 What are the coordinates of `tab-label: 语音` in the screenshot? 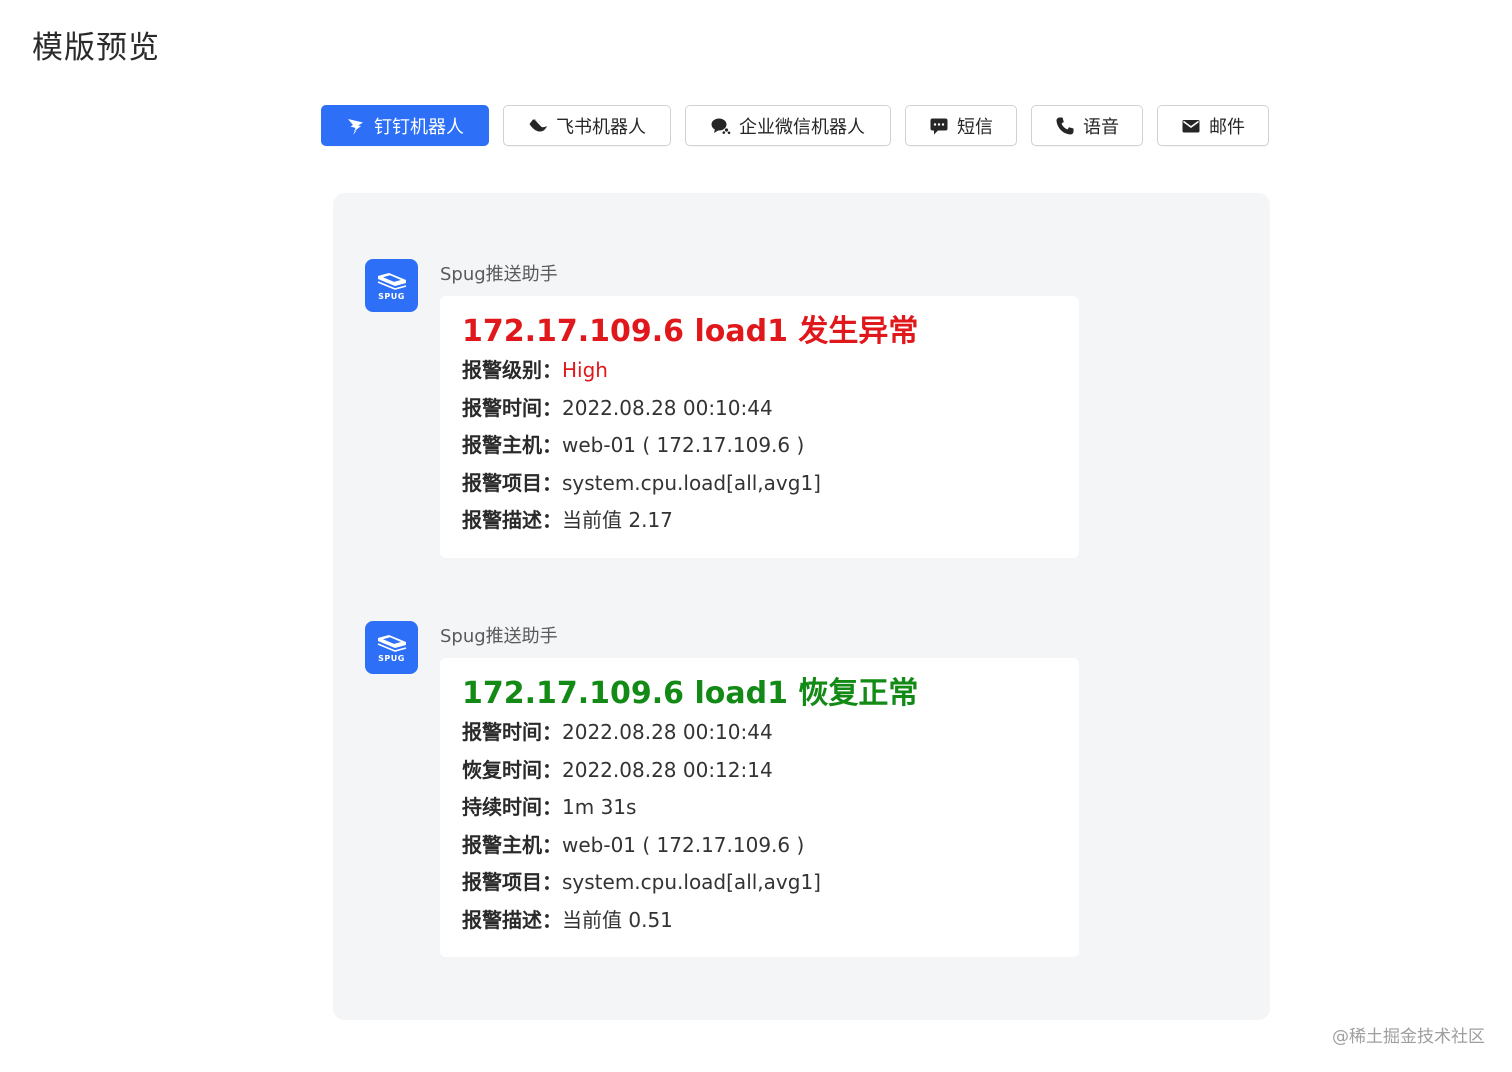 It's located at (1101, 127).